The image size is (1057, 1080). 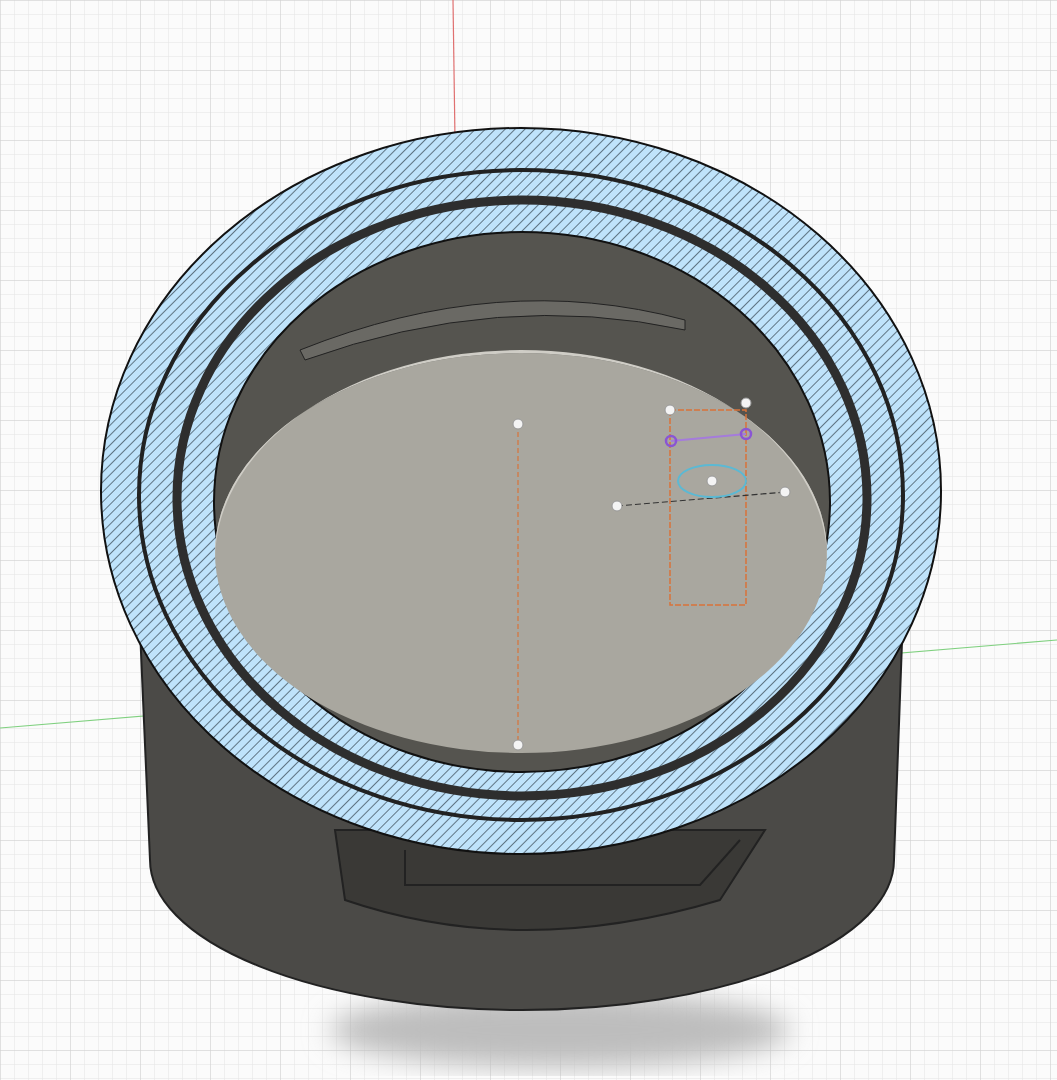 What do you see at coordinates (651, 574) in the screenshot?
I see `sketch-drawing` at bounding box center [651, 574].